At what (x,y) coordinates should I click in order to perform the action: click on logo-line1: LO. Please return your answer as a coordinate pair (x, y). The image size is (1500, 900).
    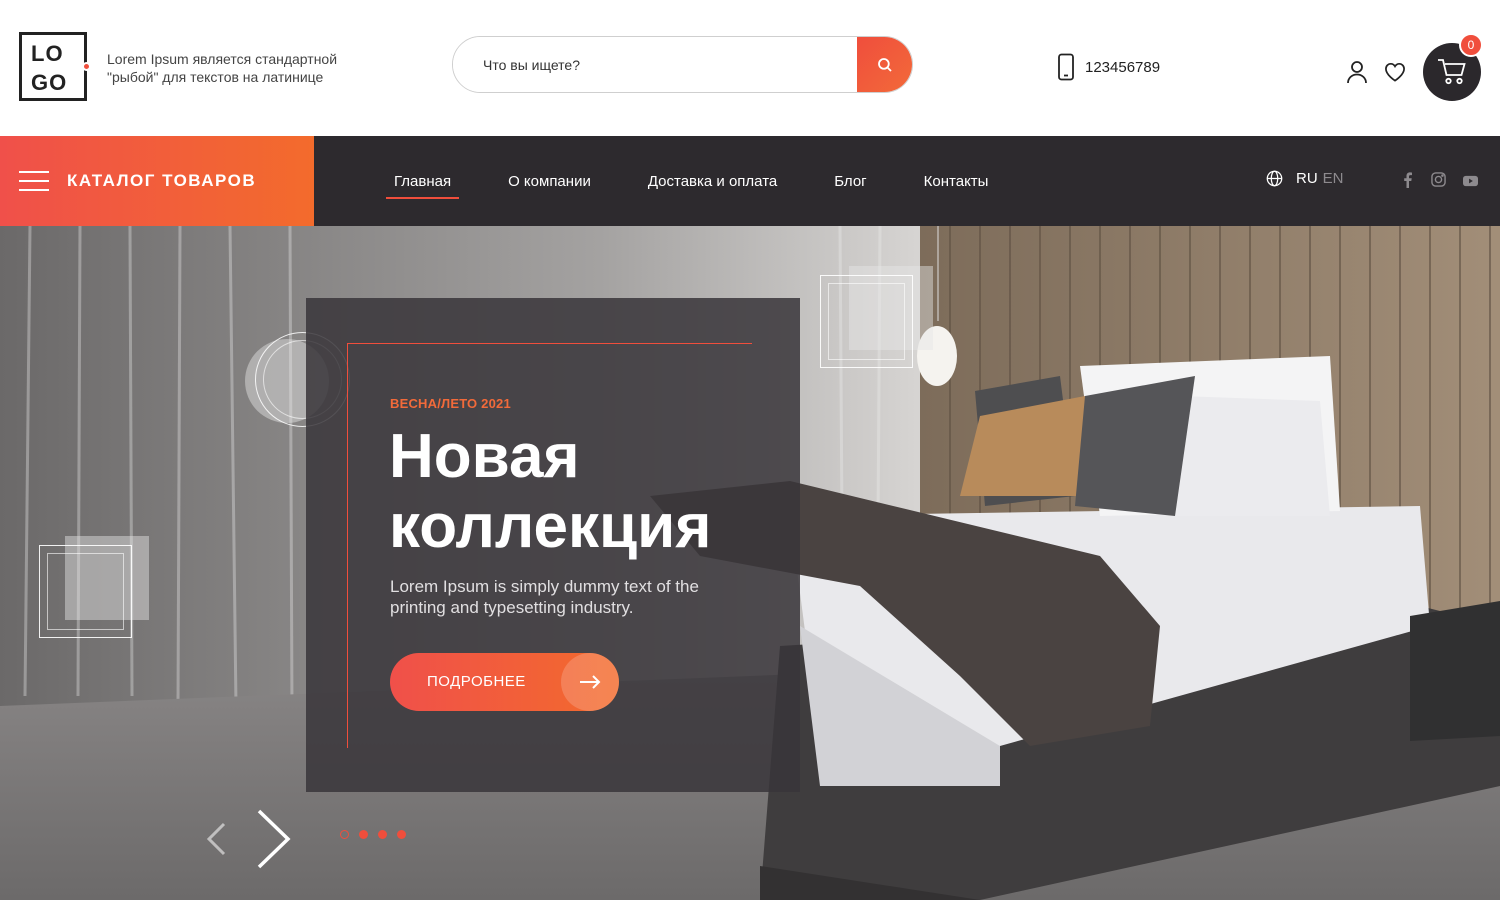
    Looking at the image, I should click on (47, 53).